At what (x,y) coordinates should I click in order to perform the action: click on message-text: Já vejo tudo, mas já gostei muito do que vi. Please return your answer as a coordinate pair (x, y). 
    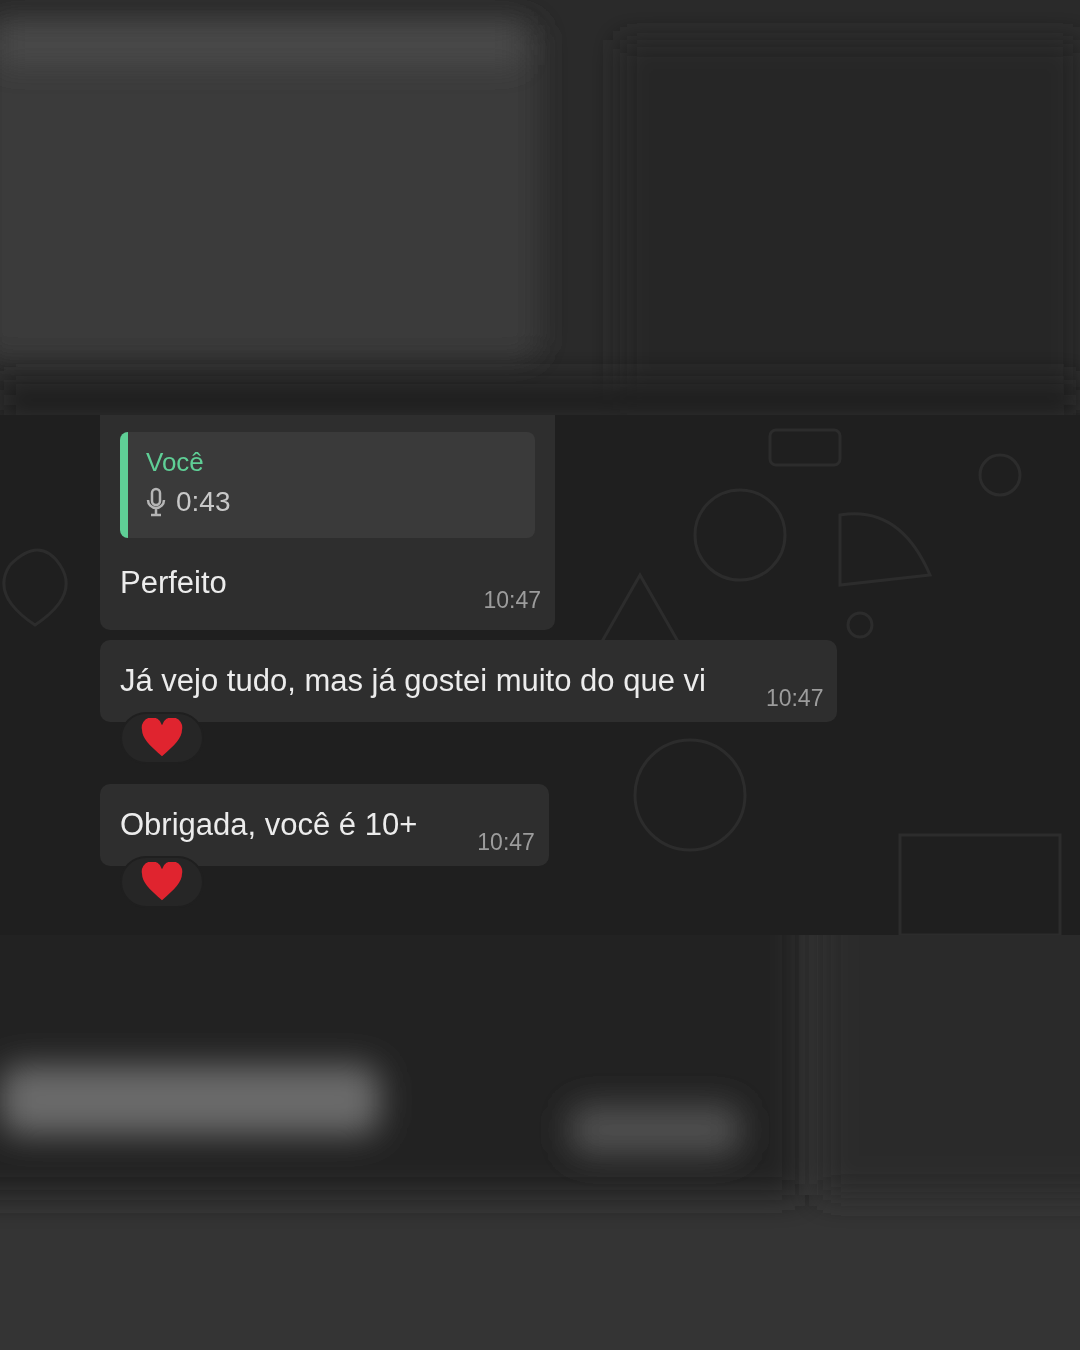
    Looking at the image, I should click on (413, 681).